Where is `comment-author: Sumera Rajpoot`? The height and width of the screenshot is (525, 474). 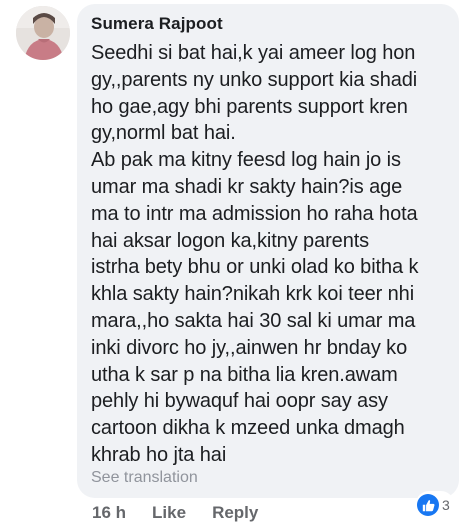 comment-author: Sumera Rajpoot is located at coordinates (269, 24).